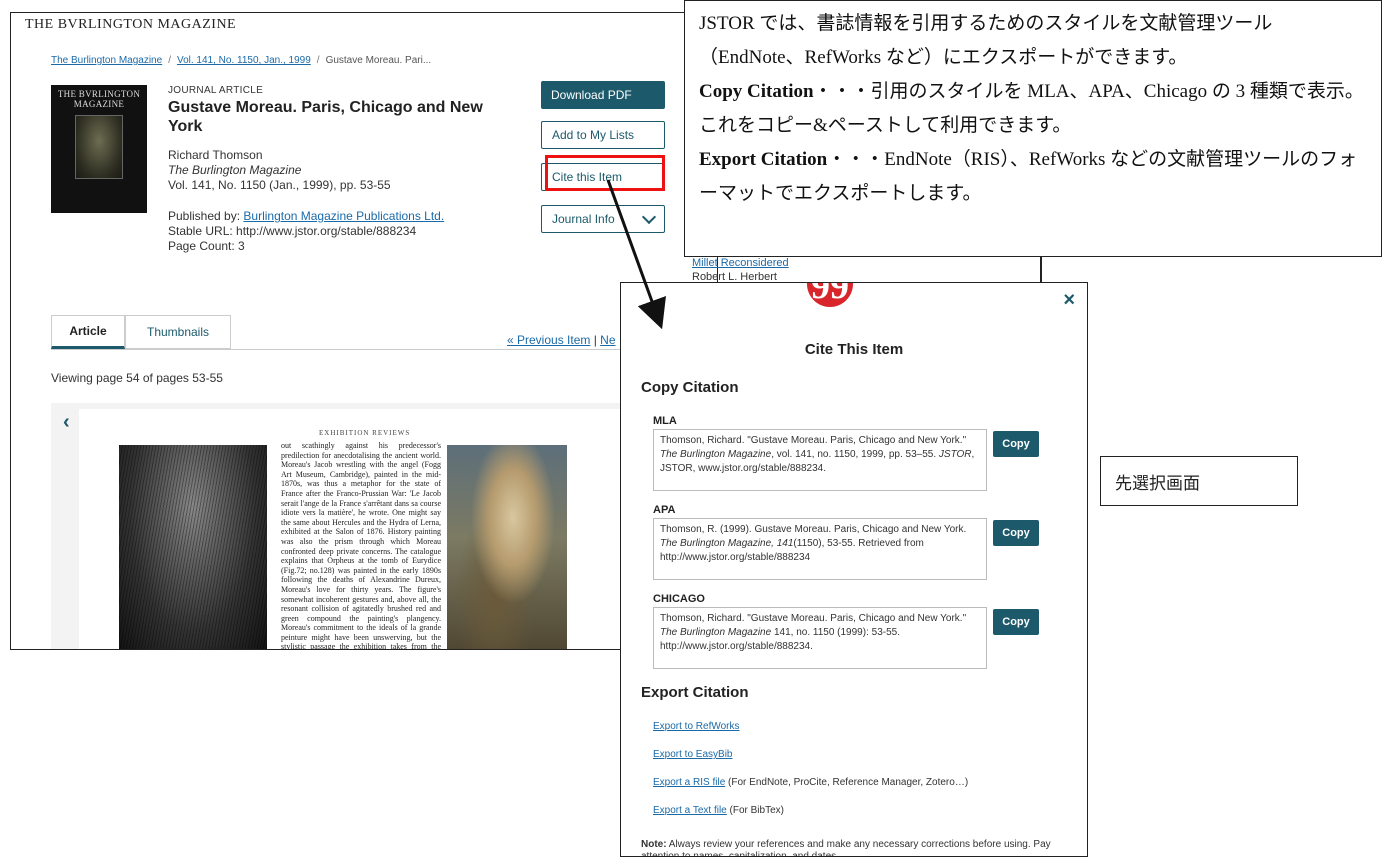 Image resolution: width=1388 pixels, height=857 pixels. Describe the element at coordinates (99, 99) in the screenshot. I see `cover-title: THE BVRLINGTON MAGAZINE` at that location.